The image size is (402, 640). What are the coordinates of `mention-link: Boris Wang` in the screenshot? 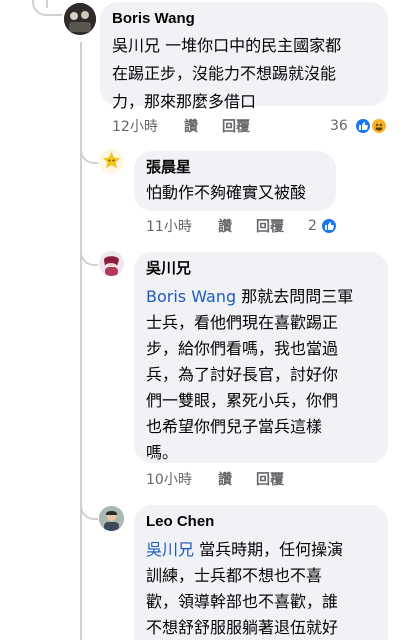 It's located at (191, 296).